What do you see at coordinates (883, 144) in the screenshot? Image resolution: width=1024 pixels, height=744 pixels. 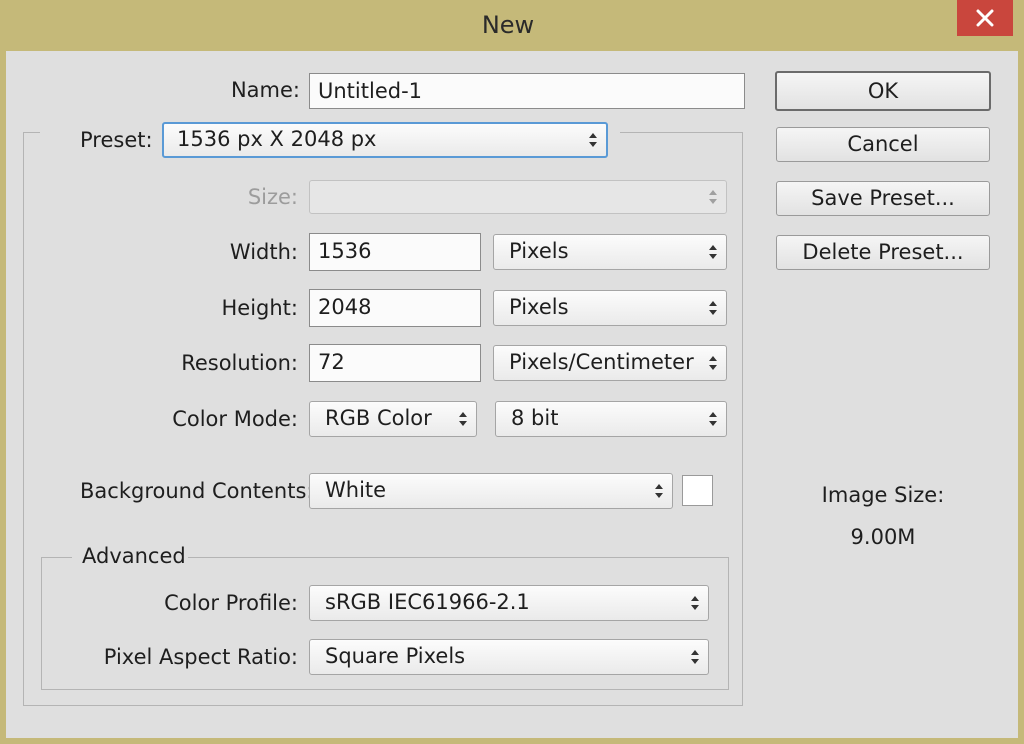 I see `cancel-button: Cancel` at bounding box center [883, 144].